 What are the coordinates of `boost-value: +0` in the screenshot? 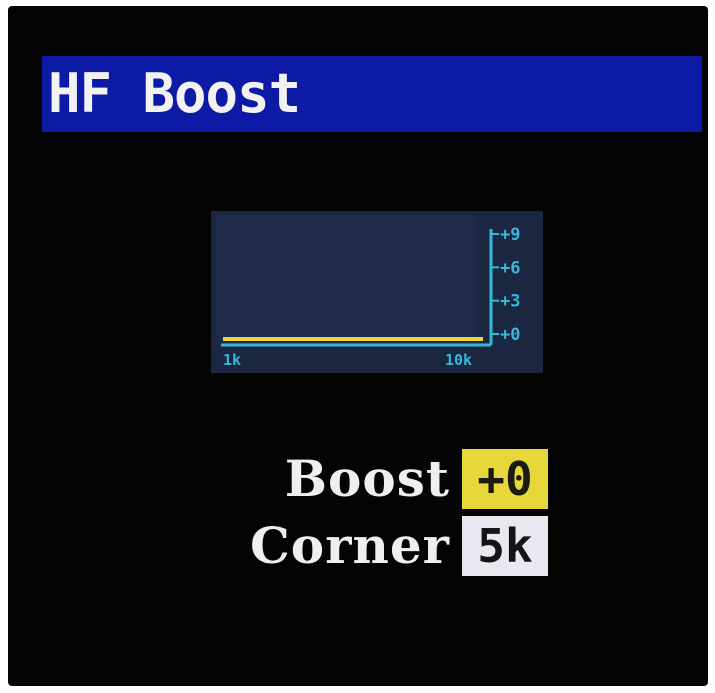 It's located at (505, 479).